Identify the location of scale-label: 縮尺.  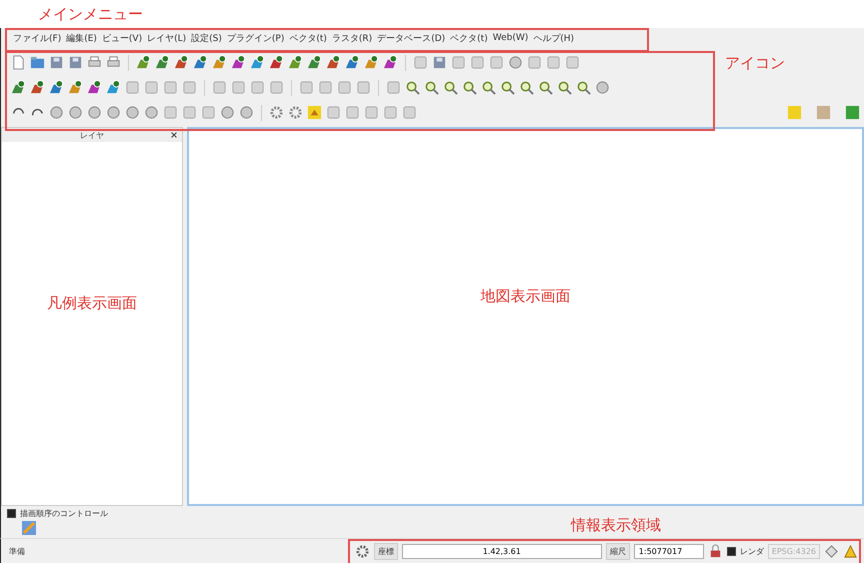
(618, 551).